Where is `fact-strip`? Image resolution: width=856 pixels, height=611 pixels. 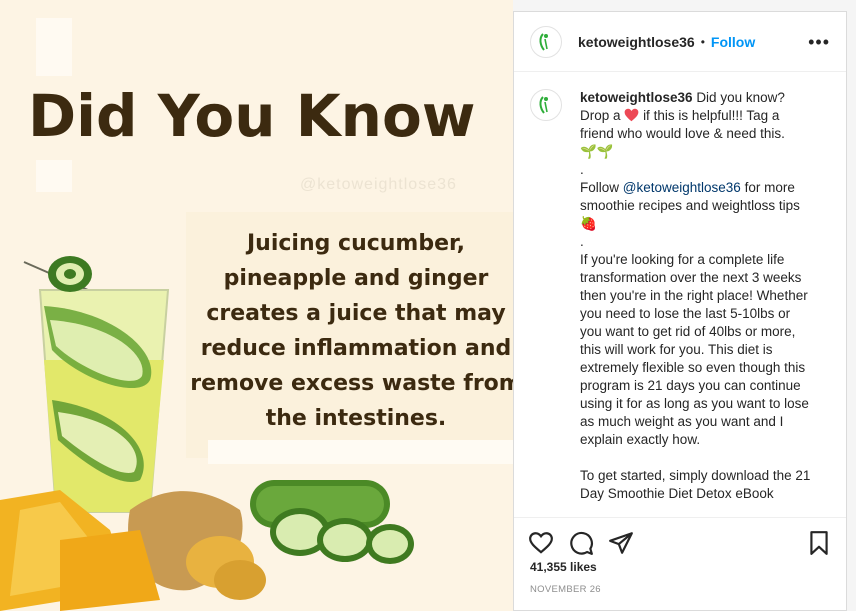
fact-strip is located at coordinates (360, 452).